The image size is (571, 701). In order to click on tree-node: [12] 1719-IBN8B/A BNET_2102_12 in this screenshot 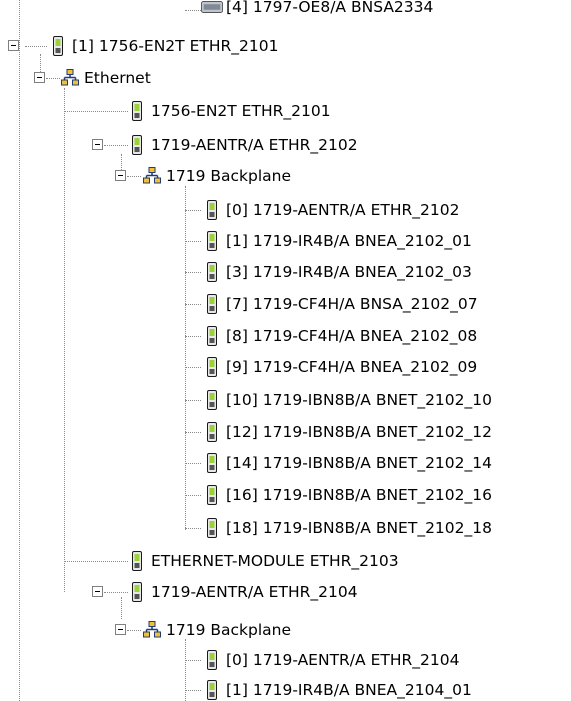, I will do `click(346, 432)`.